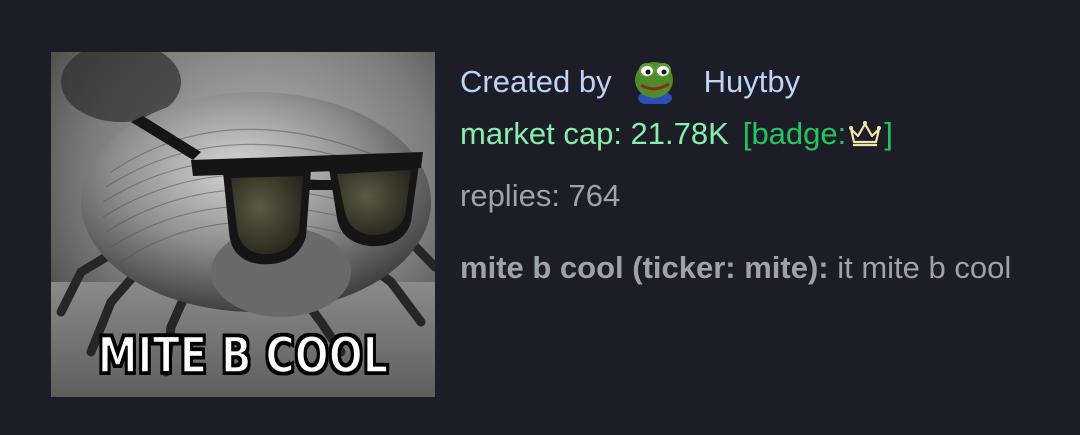 Image resolution: width=1080 pixels, height=435 pixels. What do you see at coordinates (655, 81) in the screenshot?
I see `pepe-frog-avatar-icon` at bounding box center [655, 81].